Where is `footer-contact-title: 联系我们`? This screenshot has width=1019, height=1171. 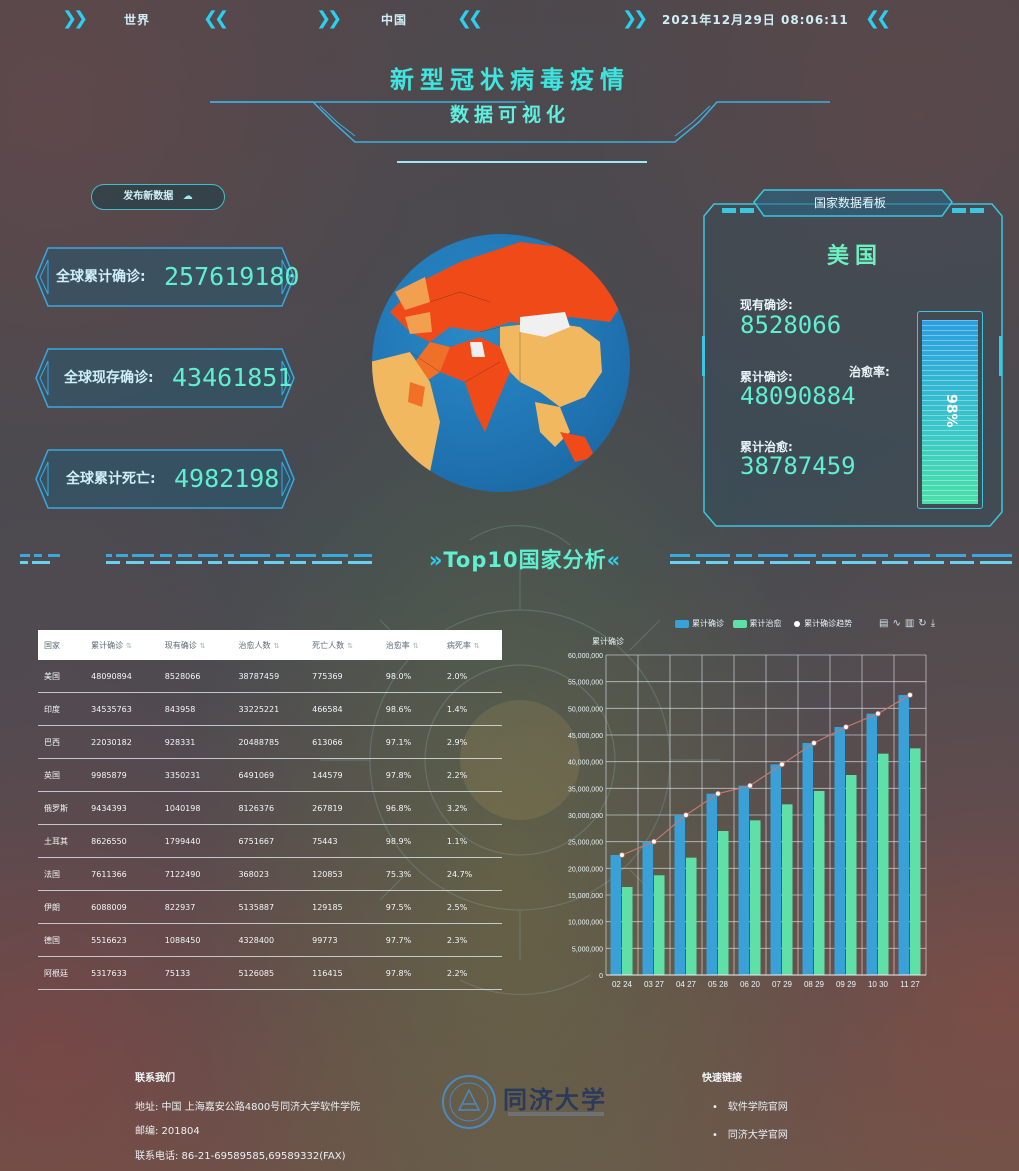 footer-contact-title: 联系我们 is located at coordinates (155, 1078).